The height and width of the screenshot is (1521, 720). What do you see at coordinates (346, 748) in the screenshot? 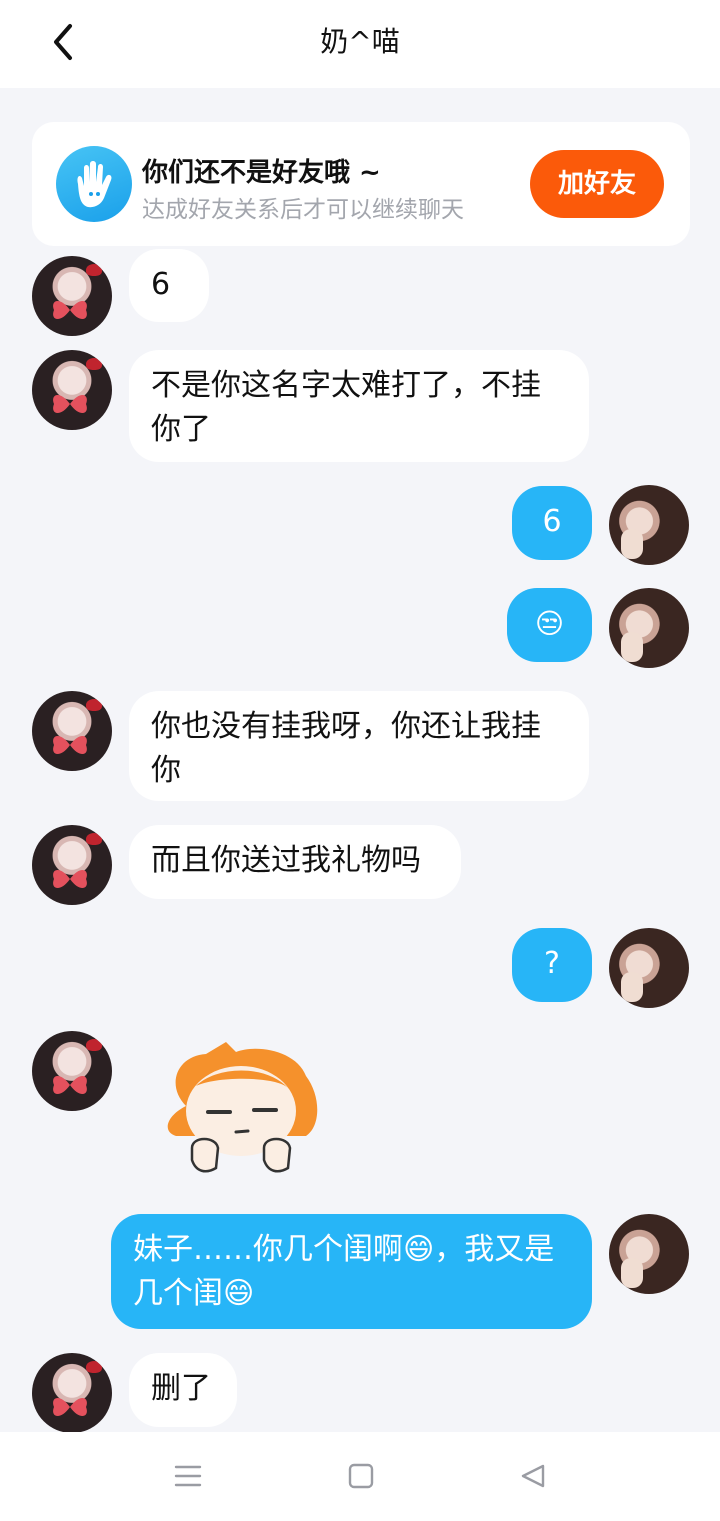
I see `message-text: 你也没有挂我呀，你还让我挂你` at bounding box center [346, 748].